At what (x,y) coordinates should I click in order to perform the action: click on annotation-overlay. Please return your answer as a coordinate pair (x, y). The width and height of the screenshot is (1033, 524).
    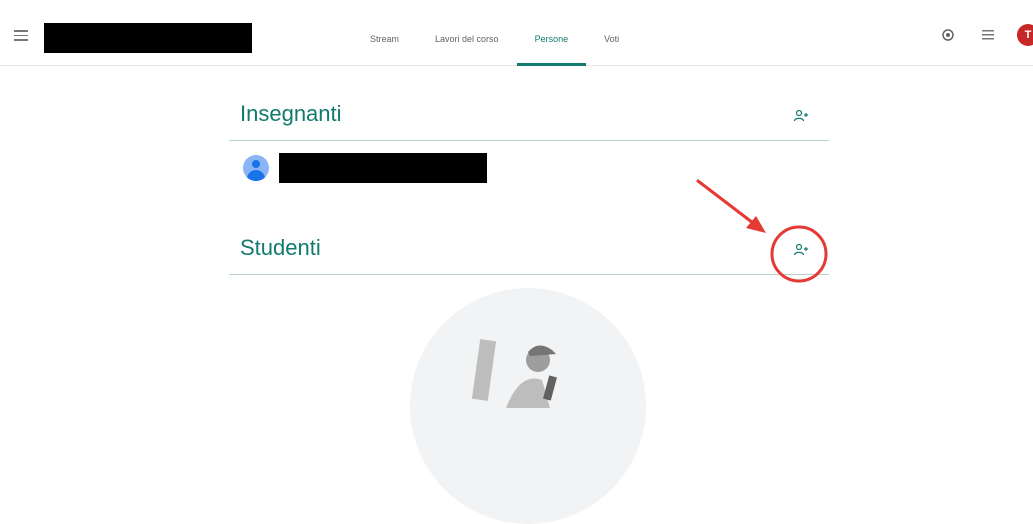
    Looking at the image, I should click on (762, 231).